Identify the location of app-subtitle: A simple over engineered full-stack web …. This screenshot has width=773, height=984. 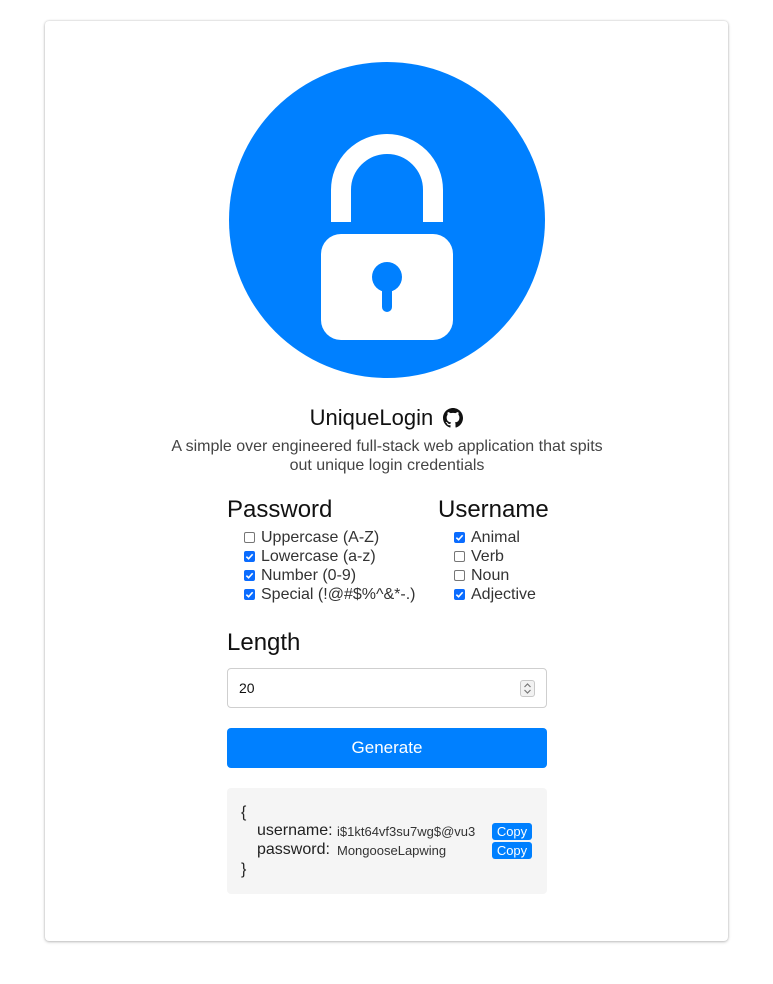
(387, 456).